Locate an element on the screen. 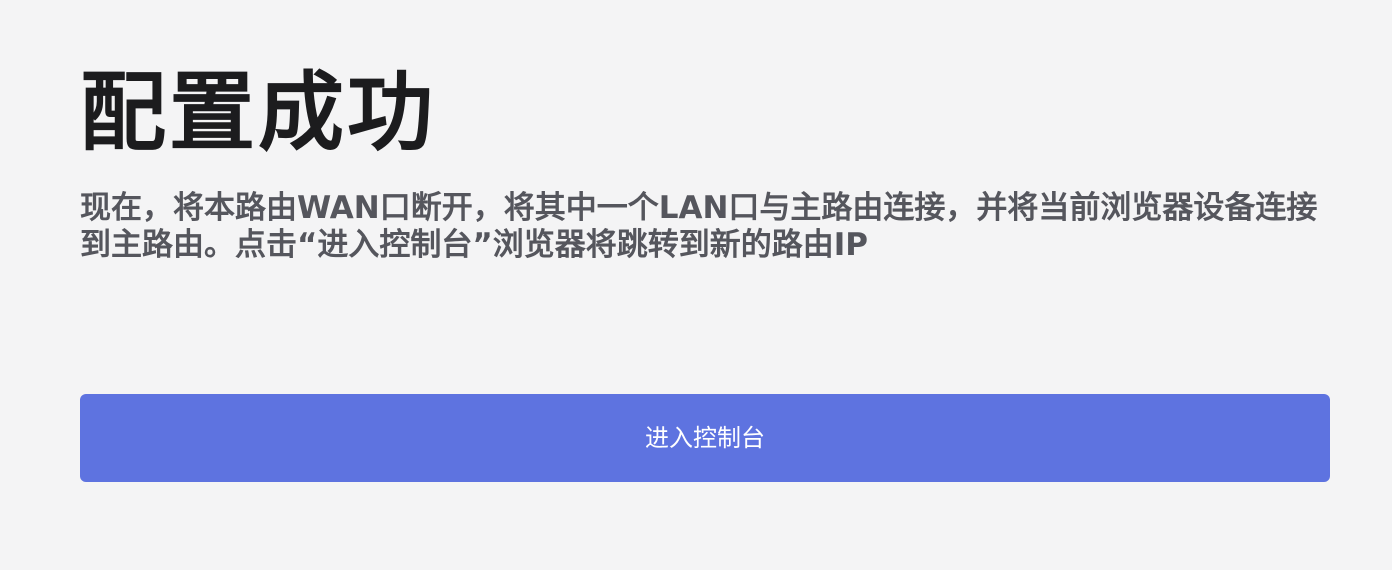 The image size is (1392, 570). page-title: 配置成功 is located at coordinates (258, 113).